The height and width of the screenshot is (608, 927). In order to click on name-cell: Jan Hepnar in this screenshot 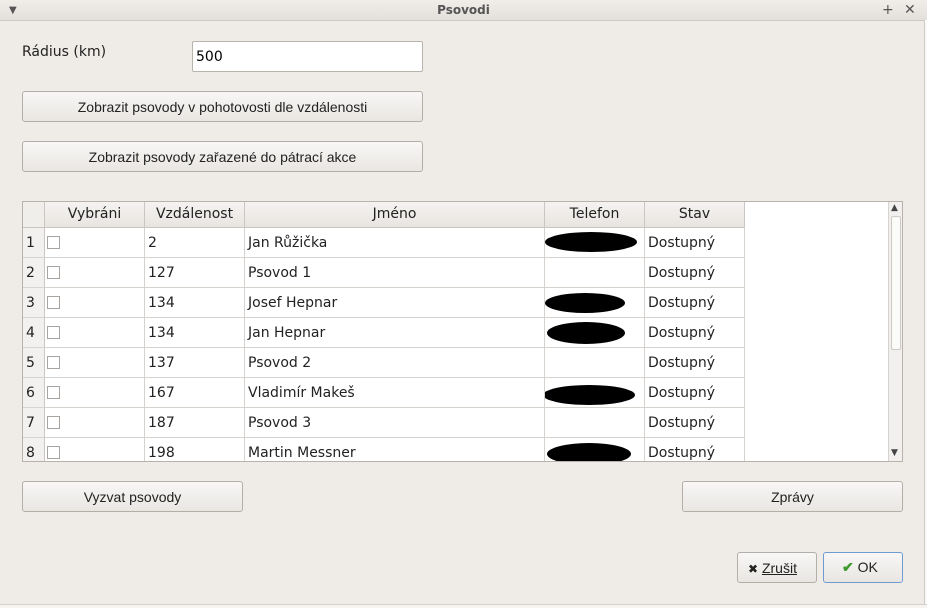, I will do `click(395, 333)`.